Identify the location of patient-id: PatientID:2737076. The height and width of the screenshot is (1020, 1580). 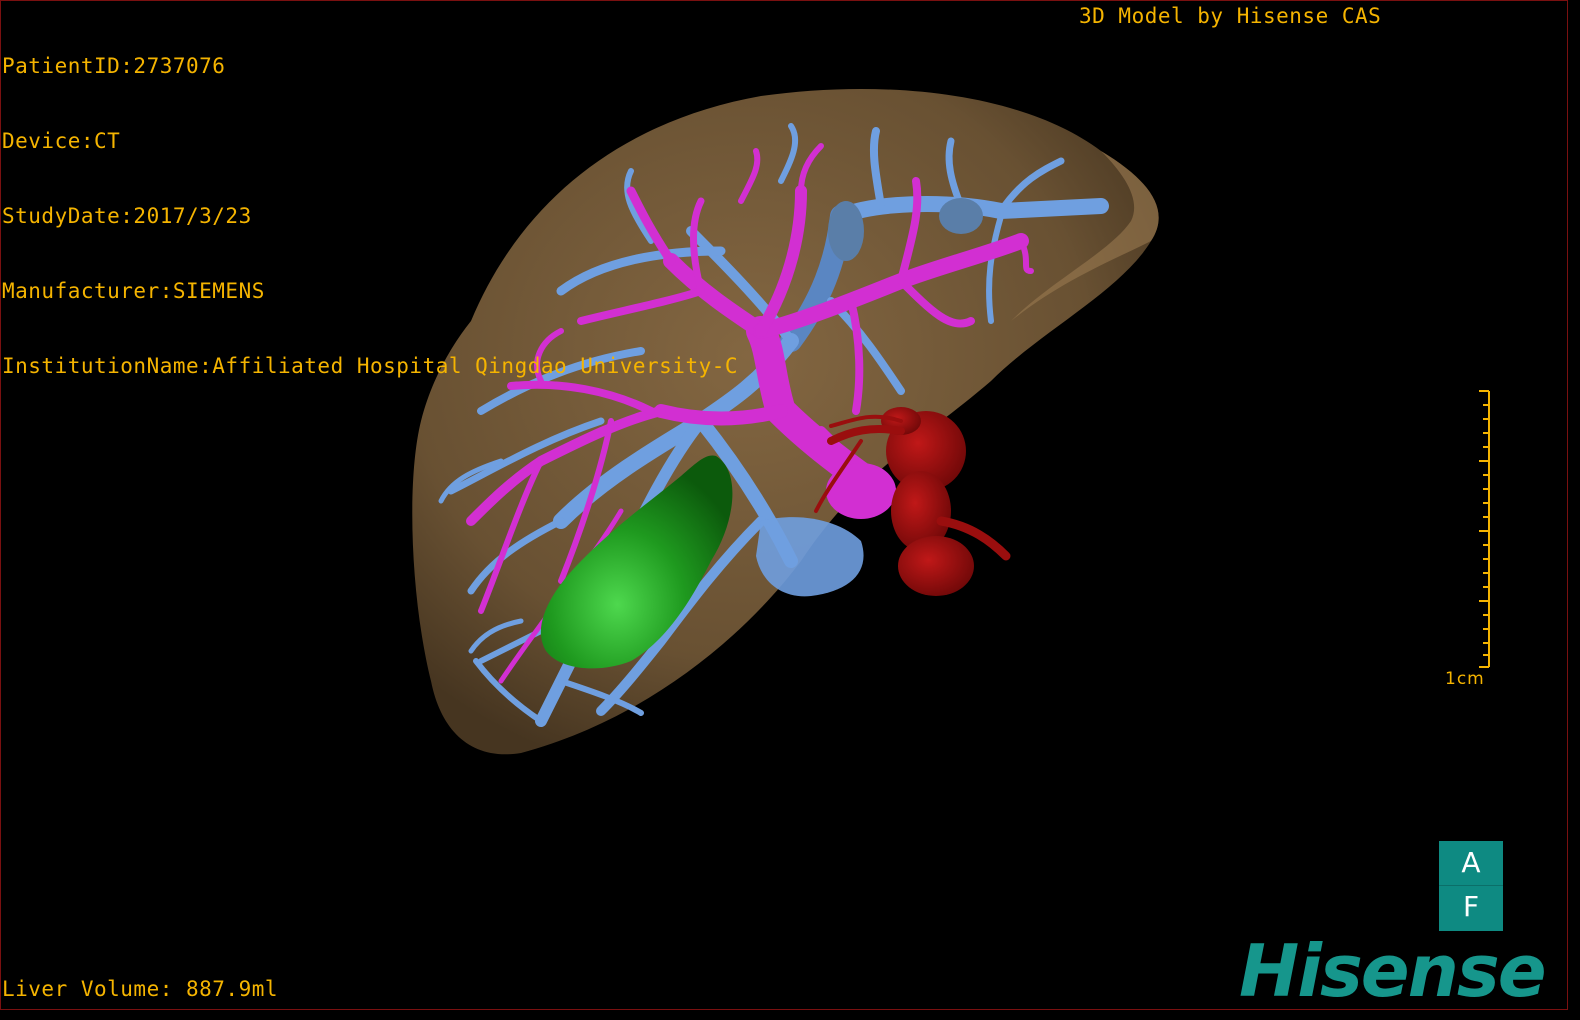
(114, 66).